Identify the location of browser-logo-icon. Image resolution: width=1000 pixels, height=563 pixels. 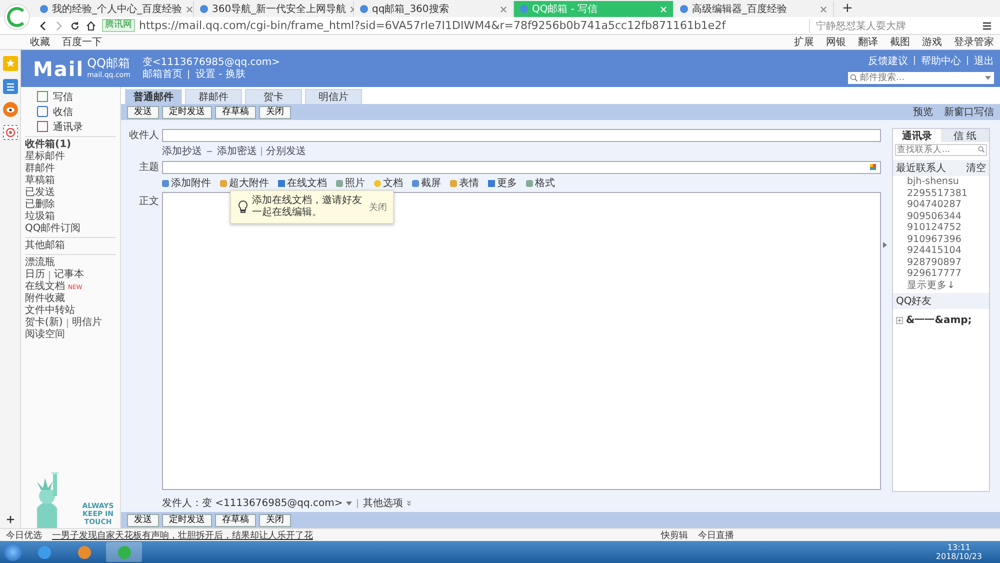
(17, 17).